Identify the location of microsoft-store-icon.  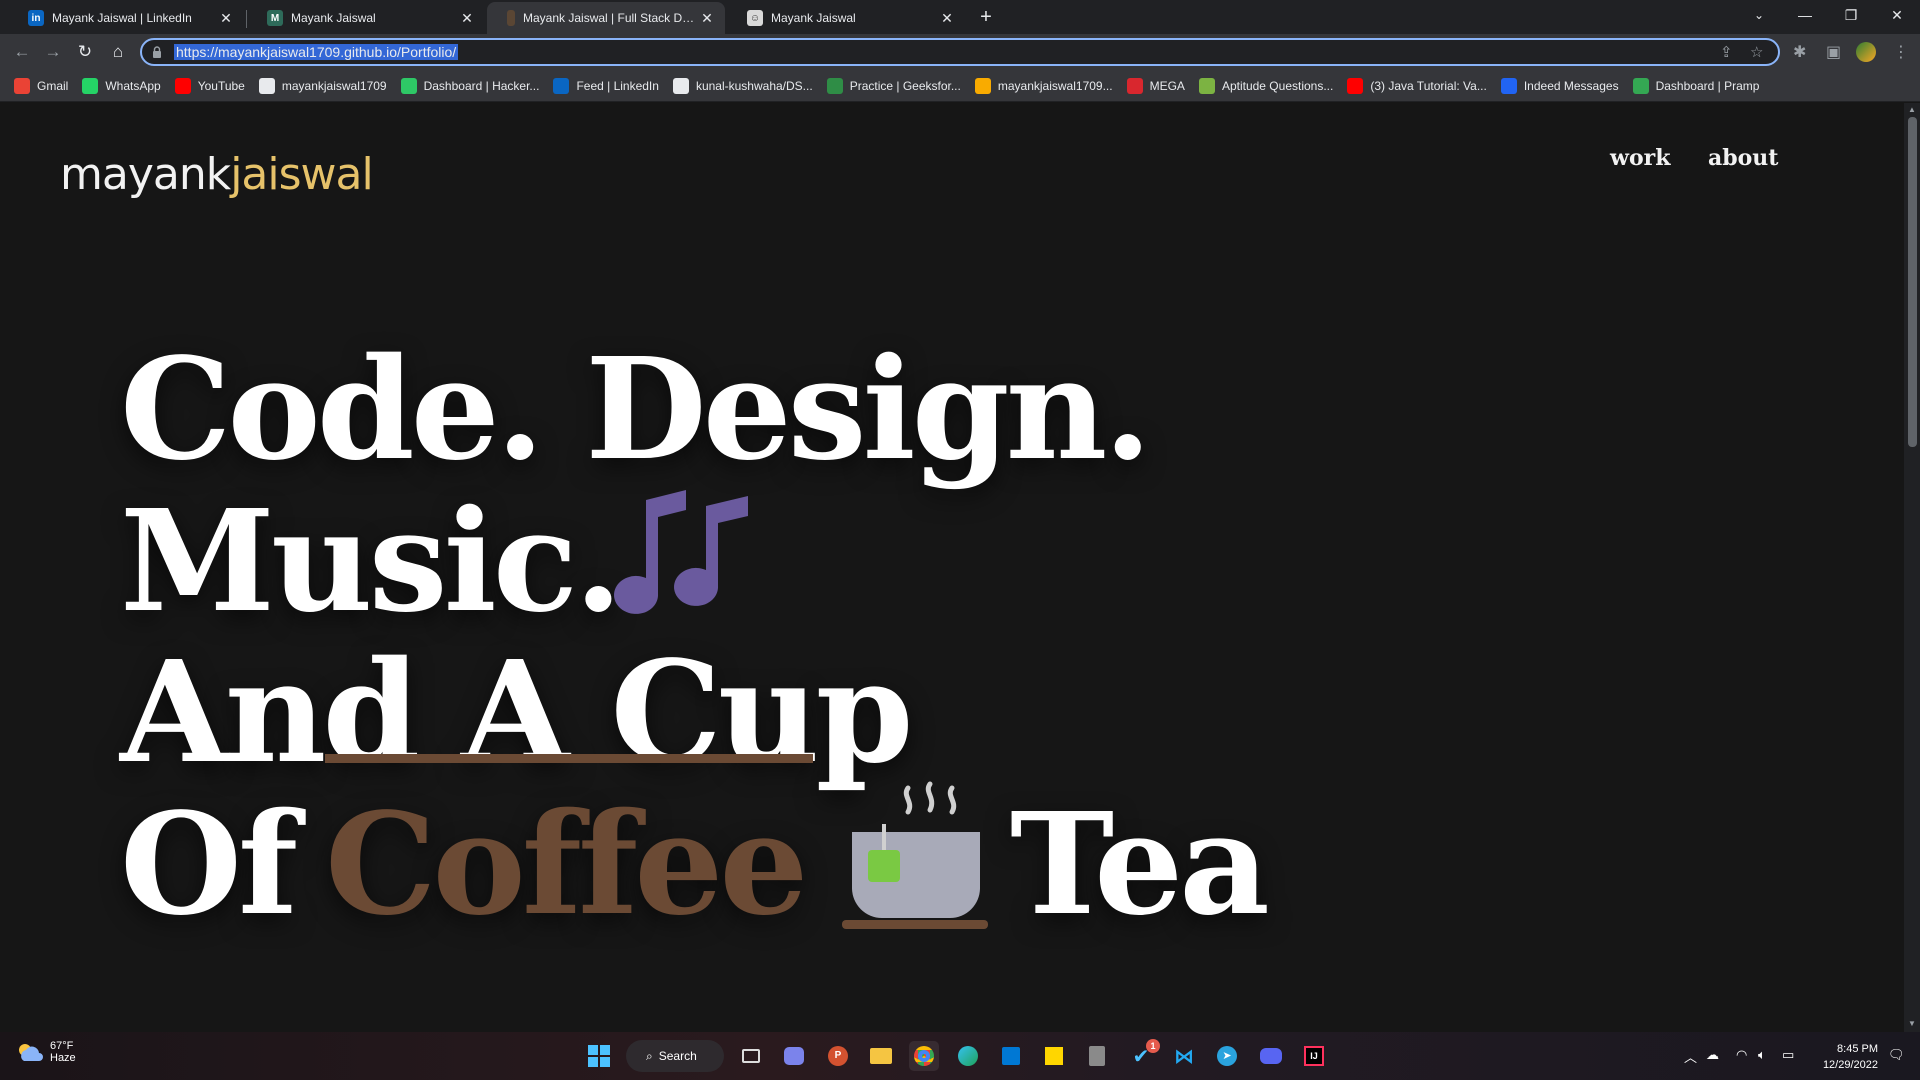
(1011, 1056).